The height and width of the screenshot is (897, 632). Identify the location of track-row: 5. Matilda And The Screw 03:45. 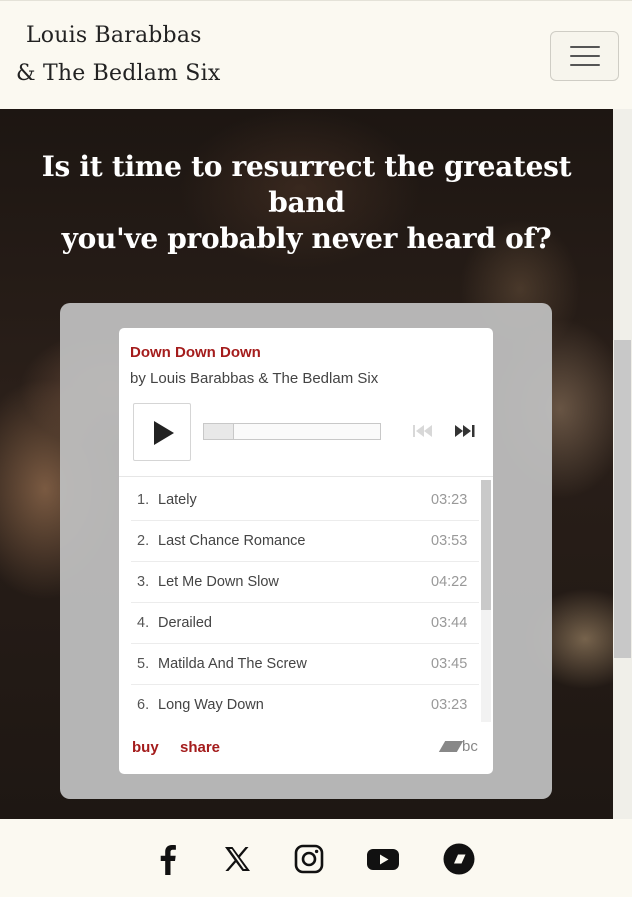
(305, 664).